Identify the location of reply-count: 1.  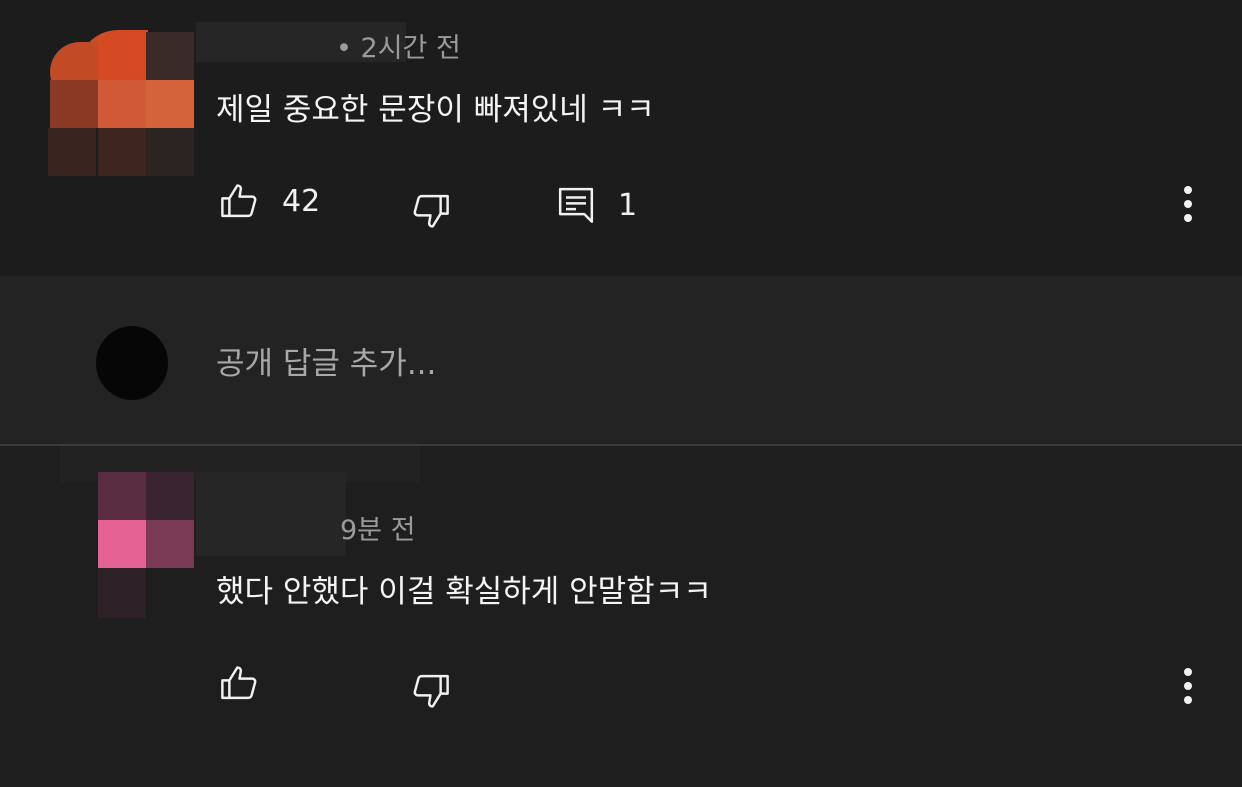
(628, 205).